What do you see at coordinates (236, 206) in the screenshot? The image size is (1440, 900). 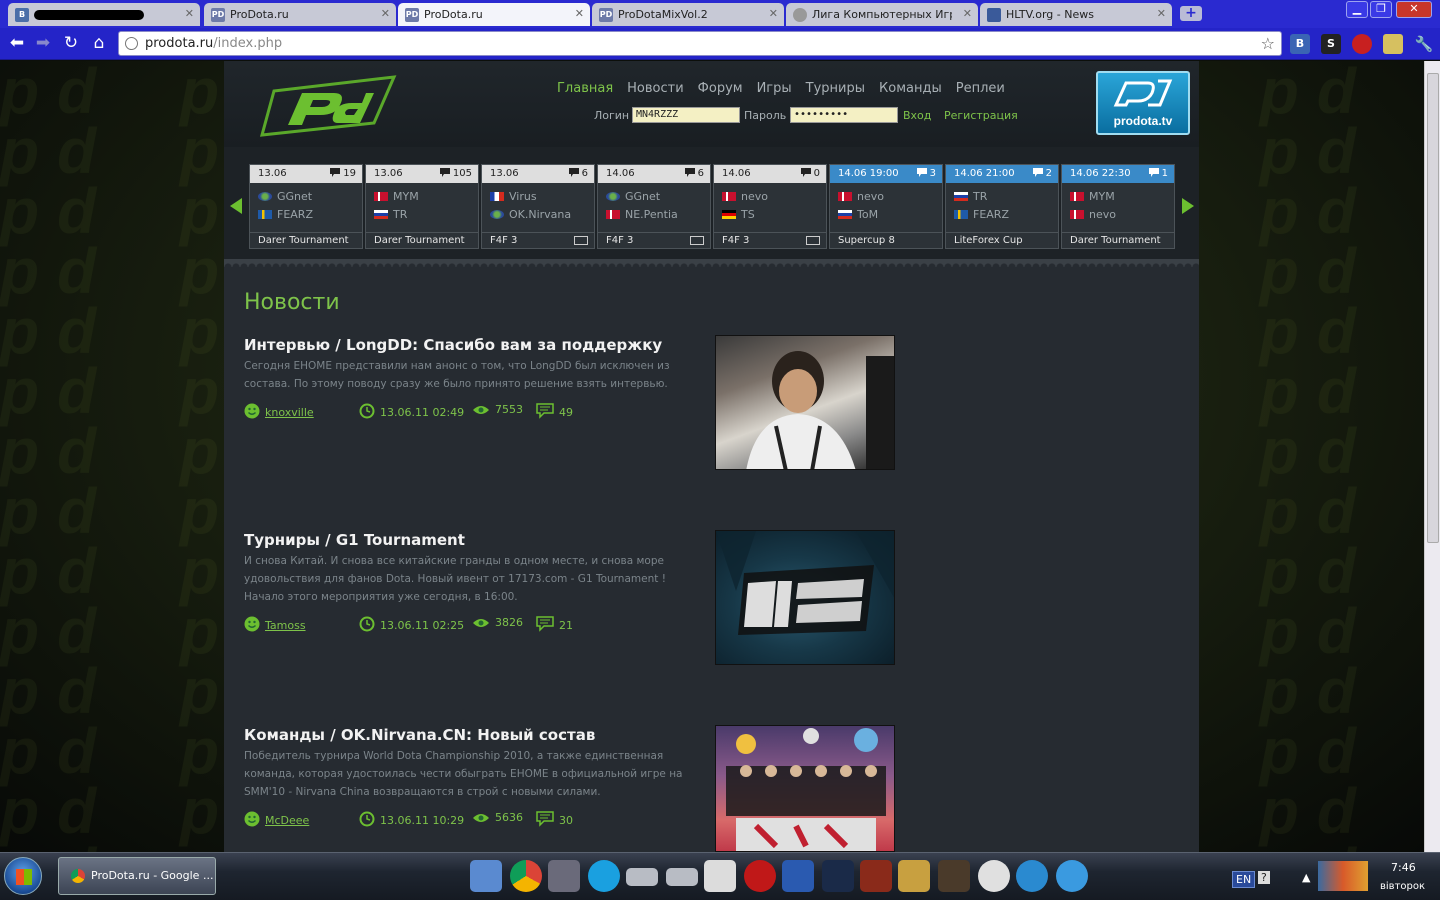 I see `ticker-prev-arrow-icon` at bounding box center [236, 206].